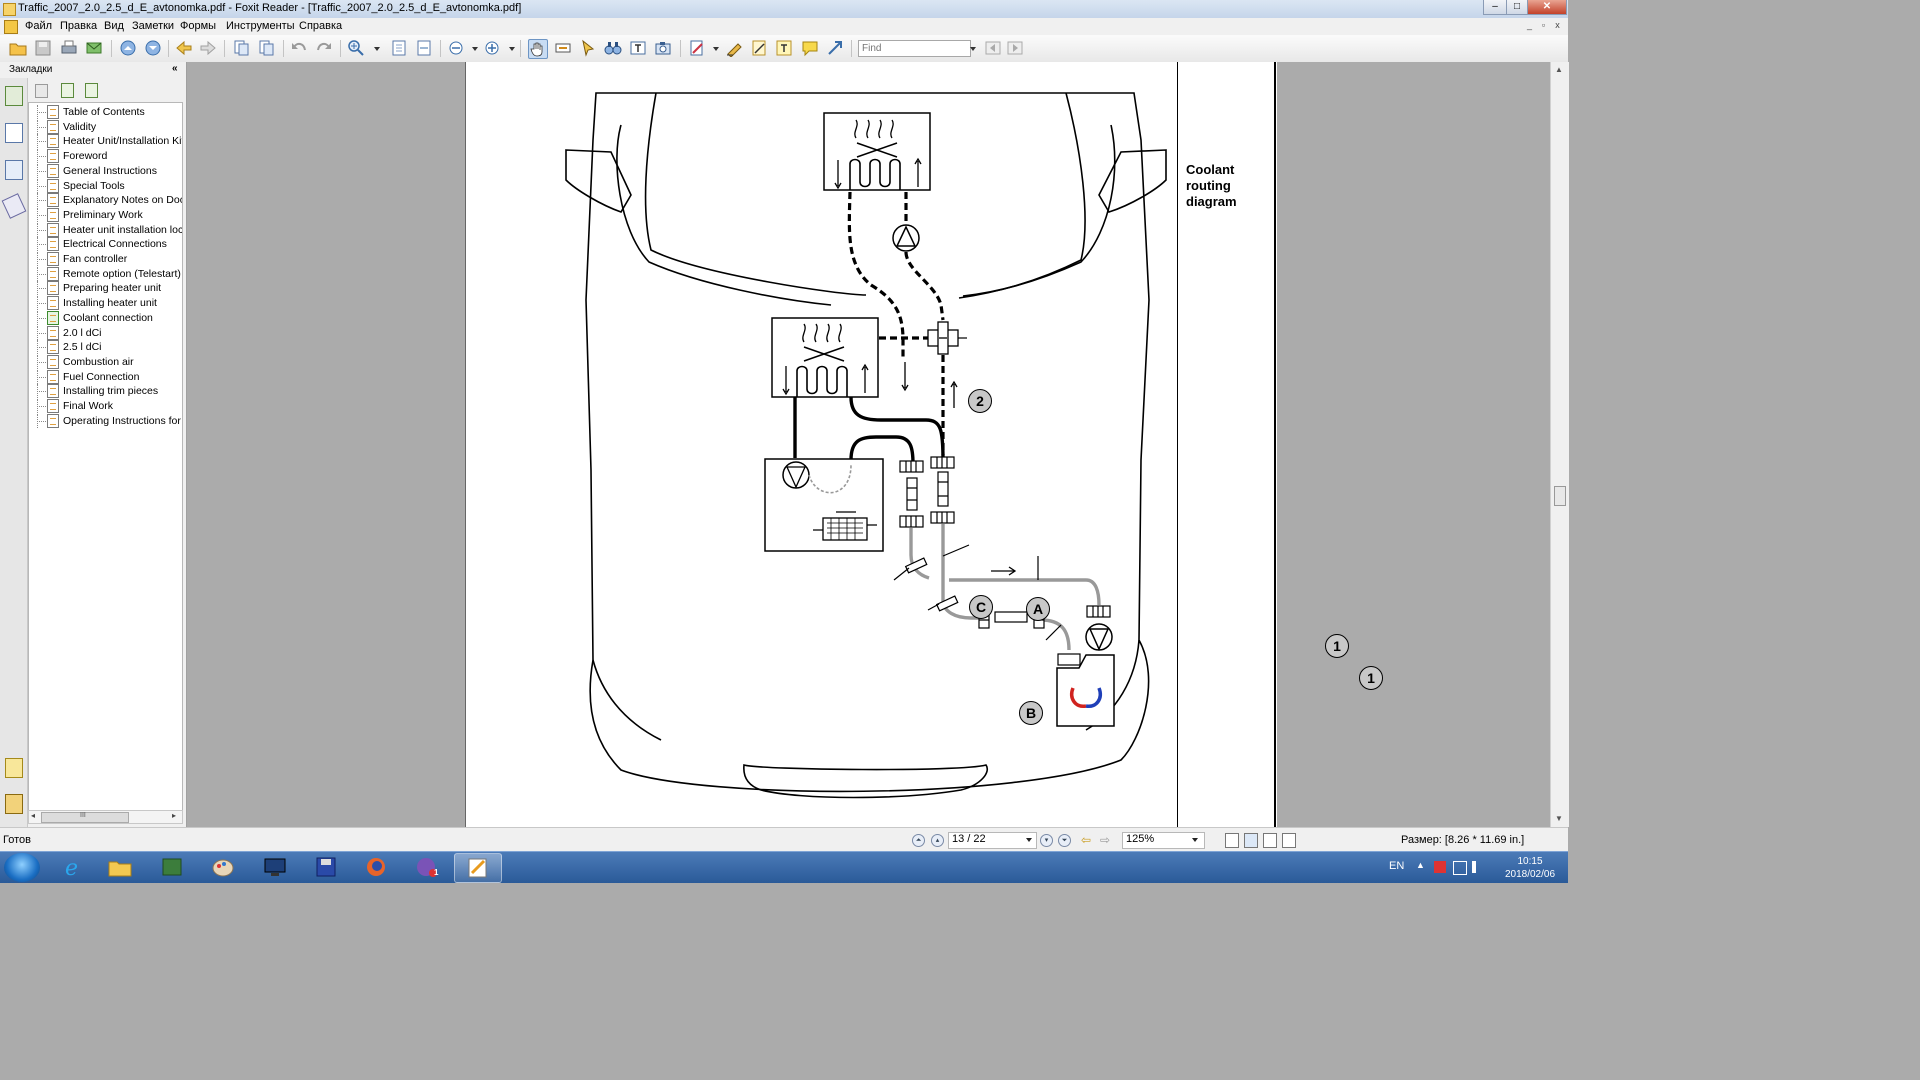 The width and height of the screenshot is (1920, 1080). I want to click on bookmark-item: Final Work, so click(105, 406).